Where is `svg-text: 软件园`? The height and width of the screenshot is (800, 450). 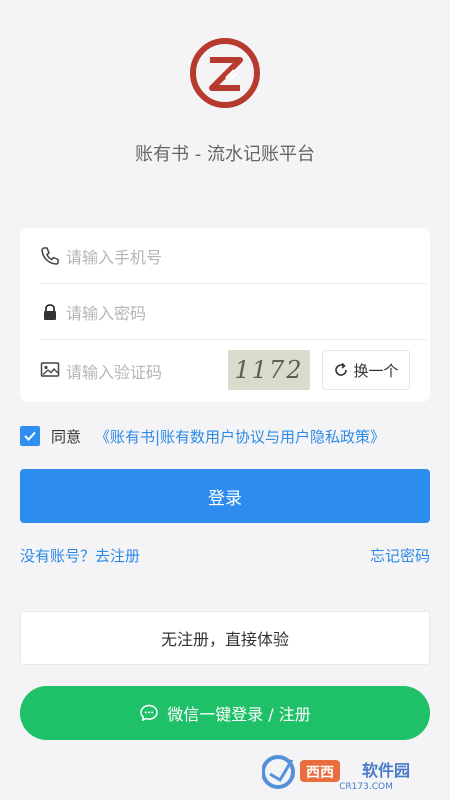
svg-text: 软件园 is located at coordinates (386, 770).